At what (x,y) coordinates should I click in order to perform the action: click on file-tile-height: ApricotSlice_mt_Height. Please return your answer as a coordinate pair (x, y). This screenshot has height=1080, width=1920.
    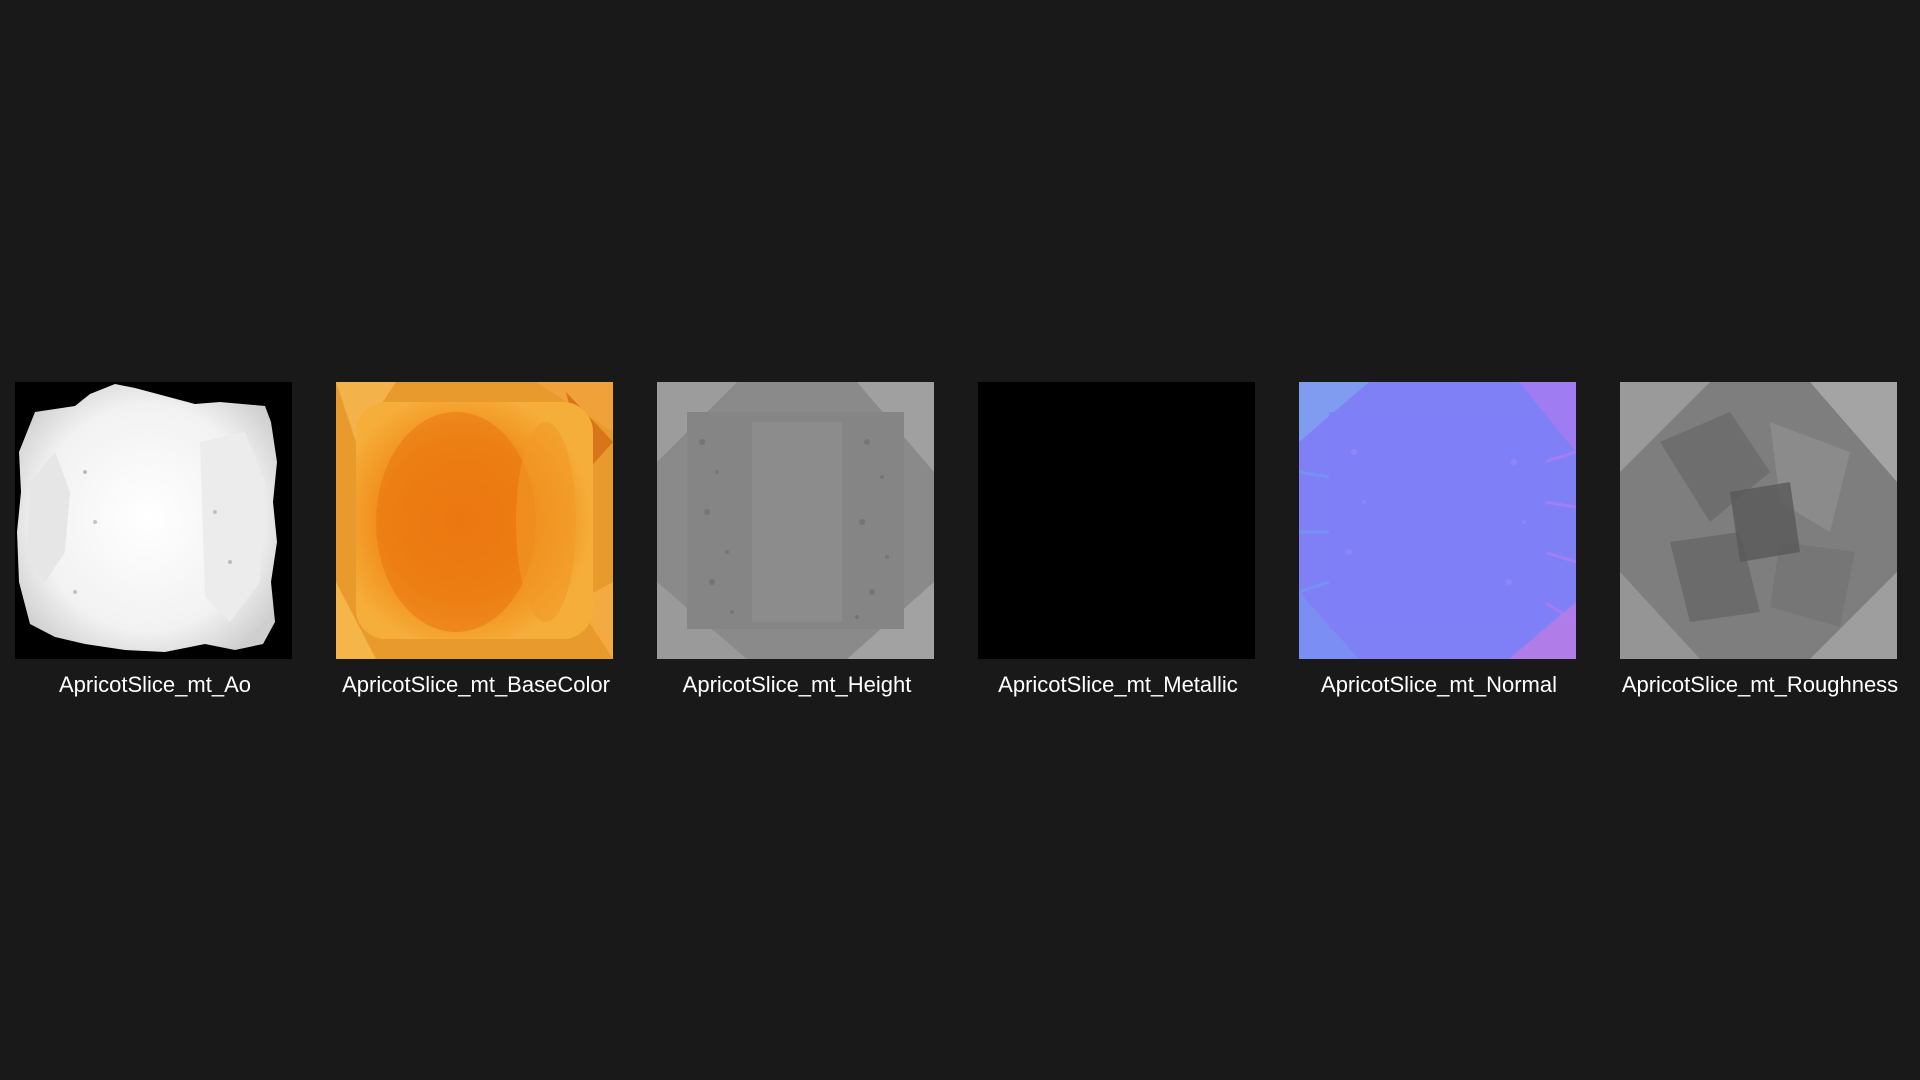
    Looking at the image, I should click on (802, 542).